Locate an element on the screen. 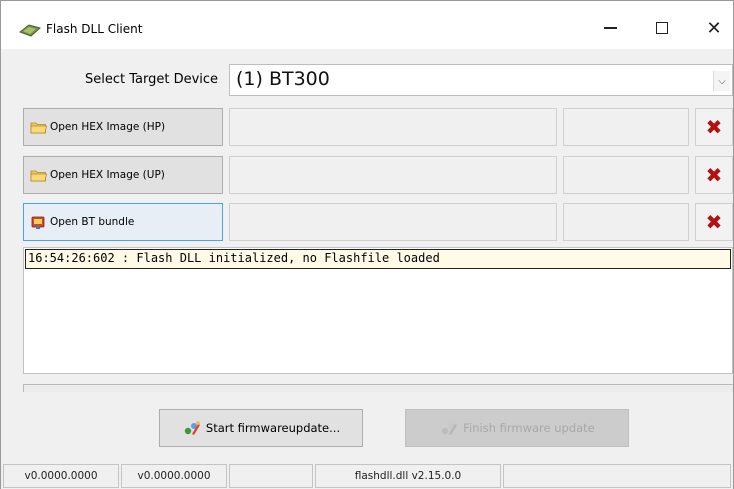  status-dll-version: flashdll.dll v2.15.0.0 is located at coordinates (408, 476).